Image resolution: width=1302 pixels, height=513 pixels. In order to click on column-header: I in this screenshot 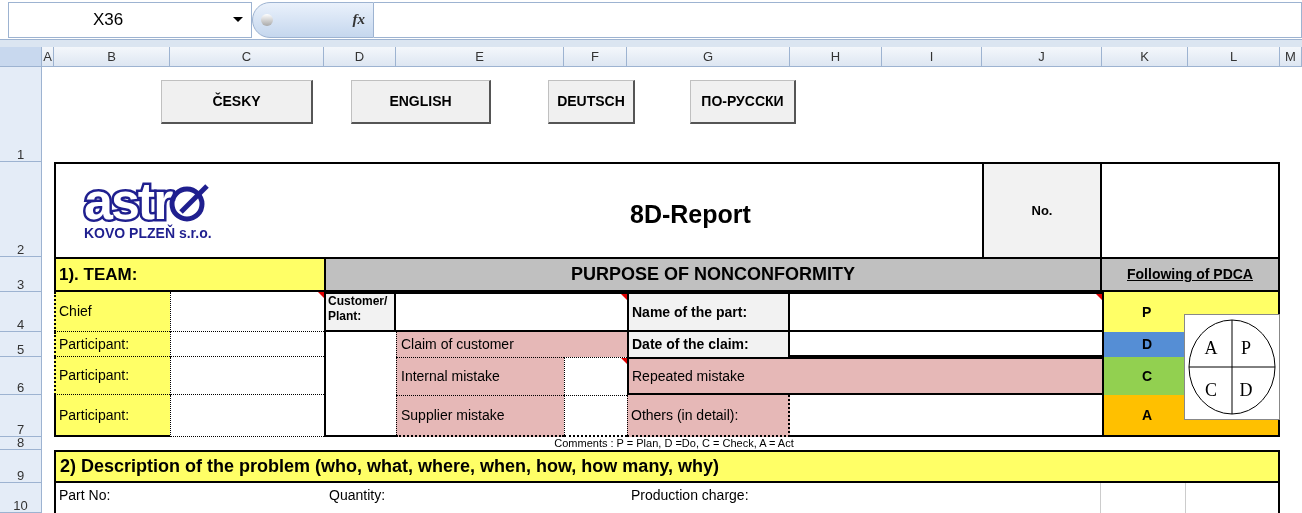, I will do `click(932, 57)`.